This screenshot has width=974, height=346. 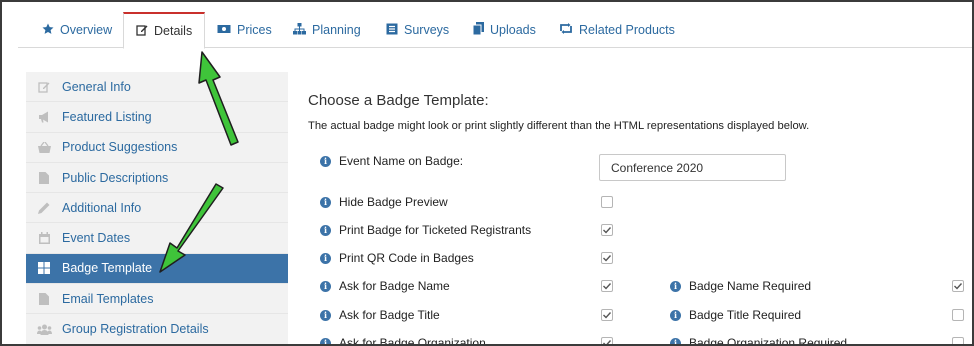 I want to click on basket-icon, so click(x=44, y=147).